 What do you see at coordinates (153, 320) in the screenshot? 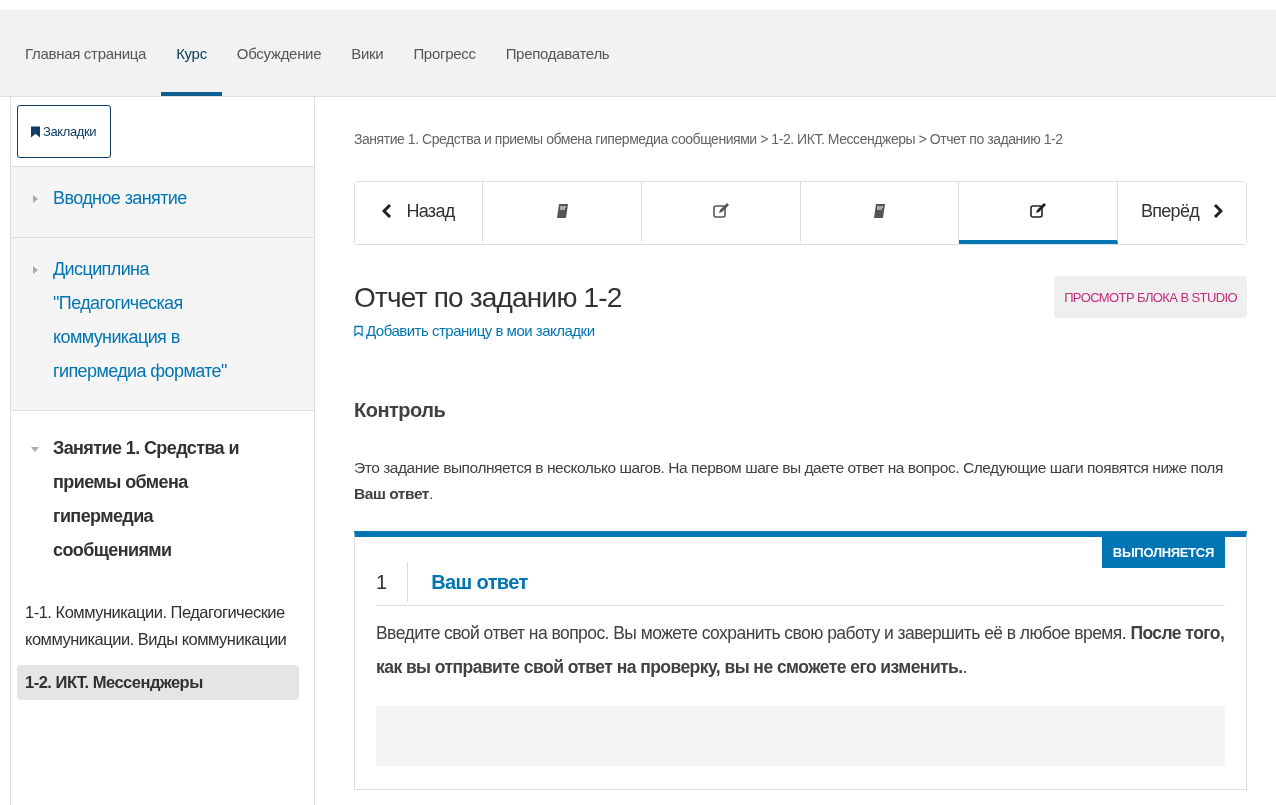
I see `section-link: Дисциплина "Педагогическая коммуникация в гипермедиа формате"` at bounding box center [153, 320].